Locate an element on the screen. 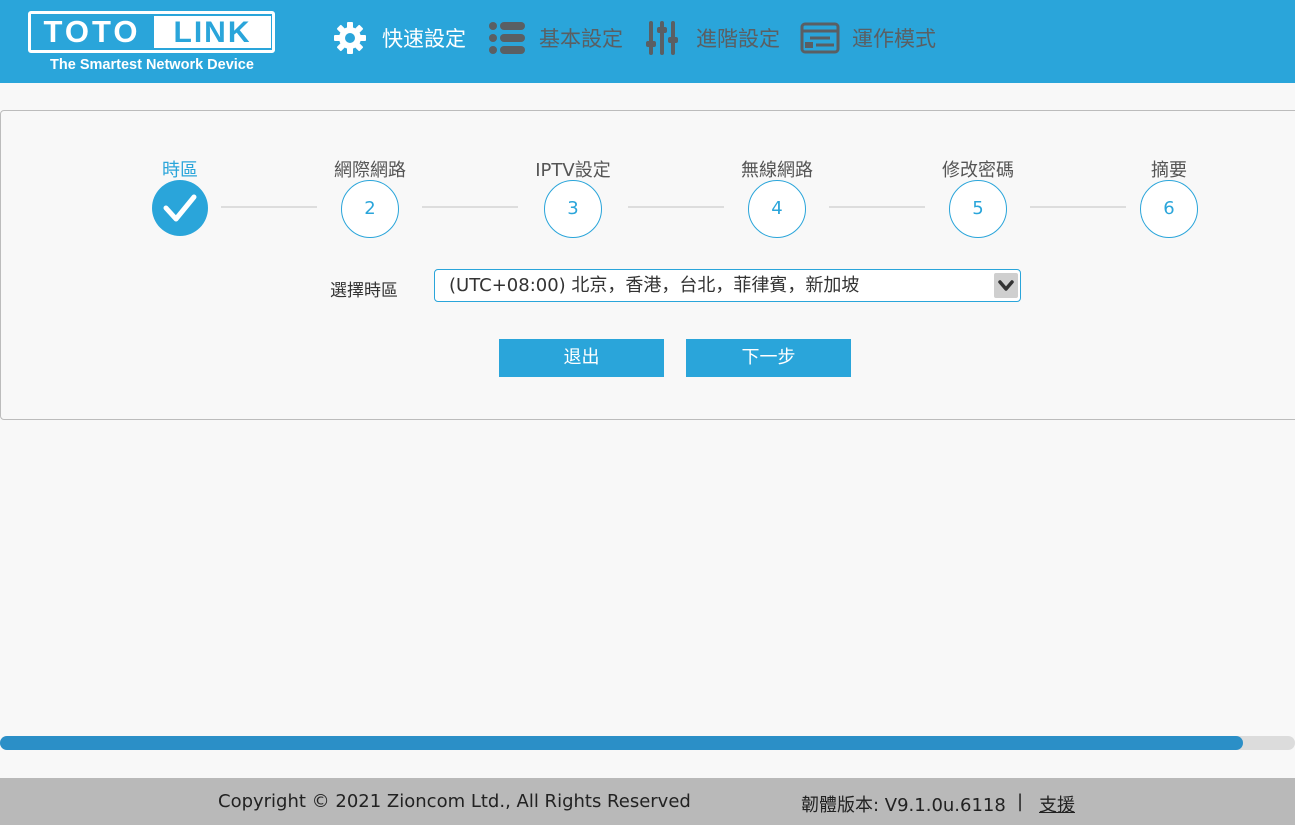  timezone-selected-value: (UTC+08:00) 北京，香港，台北，菲律賓，新加坡 is located at coordinates (654, 285).